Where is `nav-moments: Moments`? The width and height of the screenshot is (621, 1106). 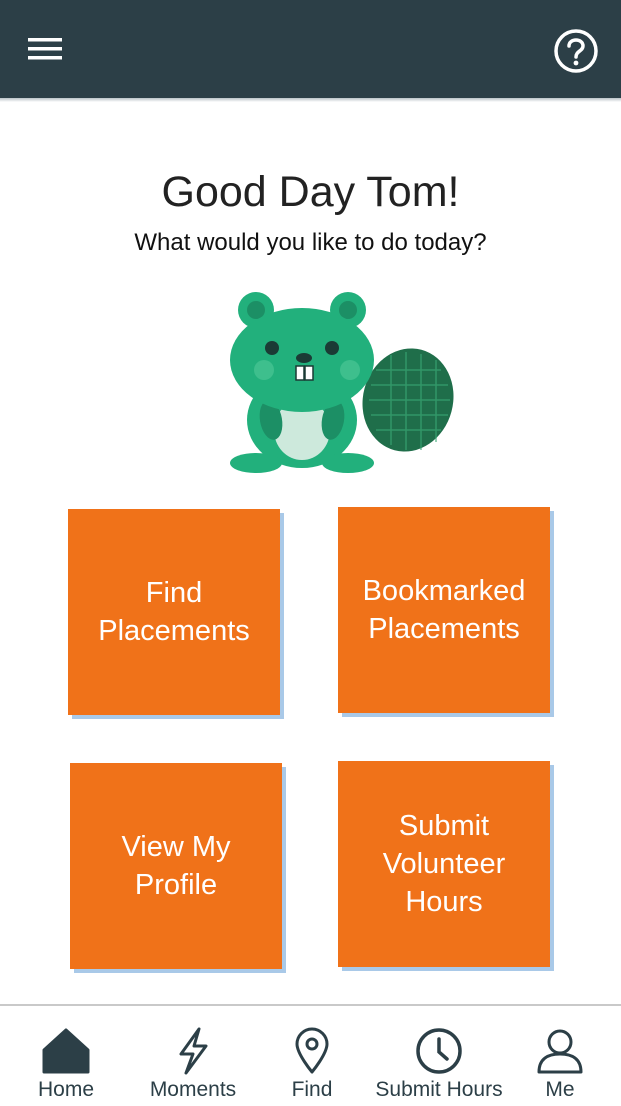
nav-moments: Moments is located at coordinates (193, 1056).